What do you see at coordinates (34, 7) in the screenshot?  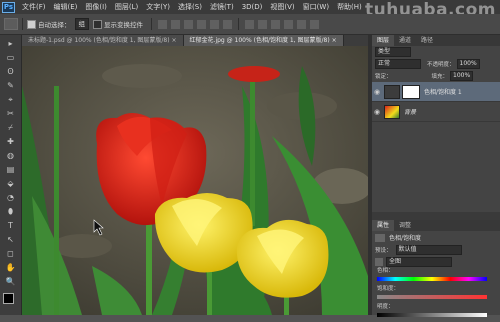 I see `menu-file: 文件(F)` at bounding box center [34, 7].